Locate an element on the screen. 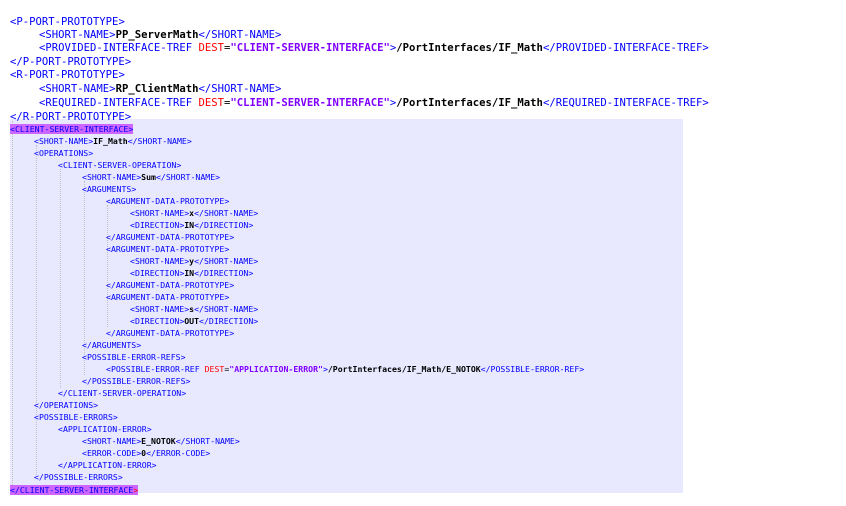 Image resolution: width=846 pixels, height=506 pixels. code-line: <DIRECTION>OUT</DIRECTION> is located at coordinates (194, 321).